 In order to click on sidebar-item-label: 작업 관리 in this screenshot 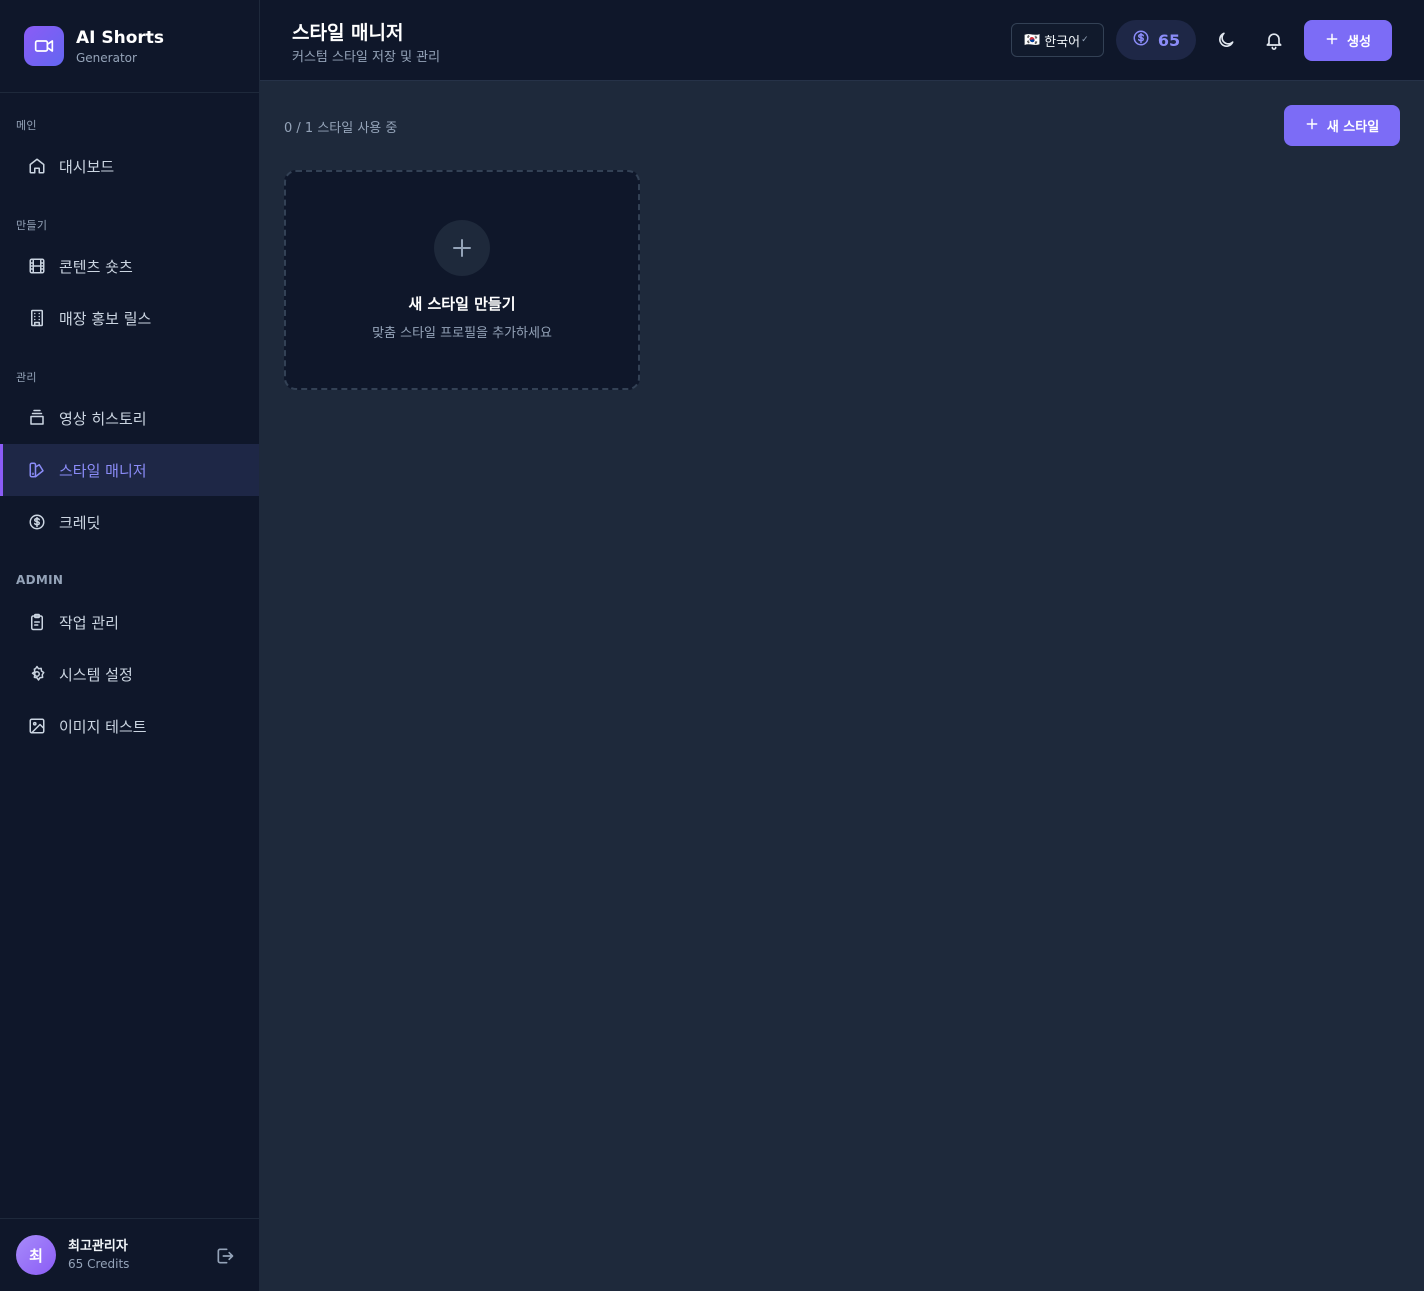, I will do `click(89, 622)`.